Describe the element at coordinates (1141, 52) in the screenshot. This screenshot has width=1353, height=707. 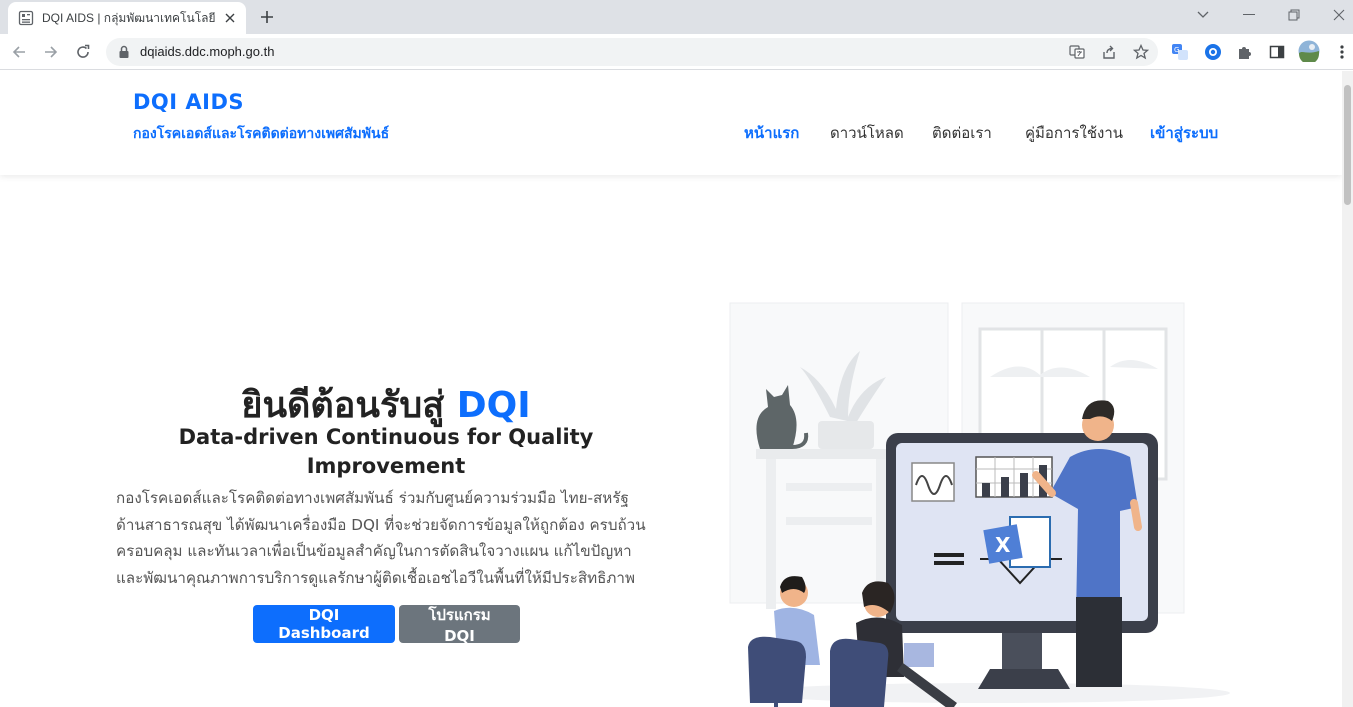
I see `star-icon` at that location.